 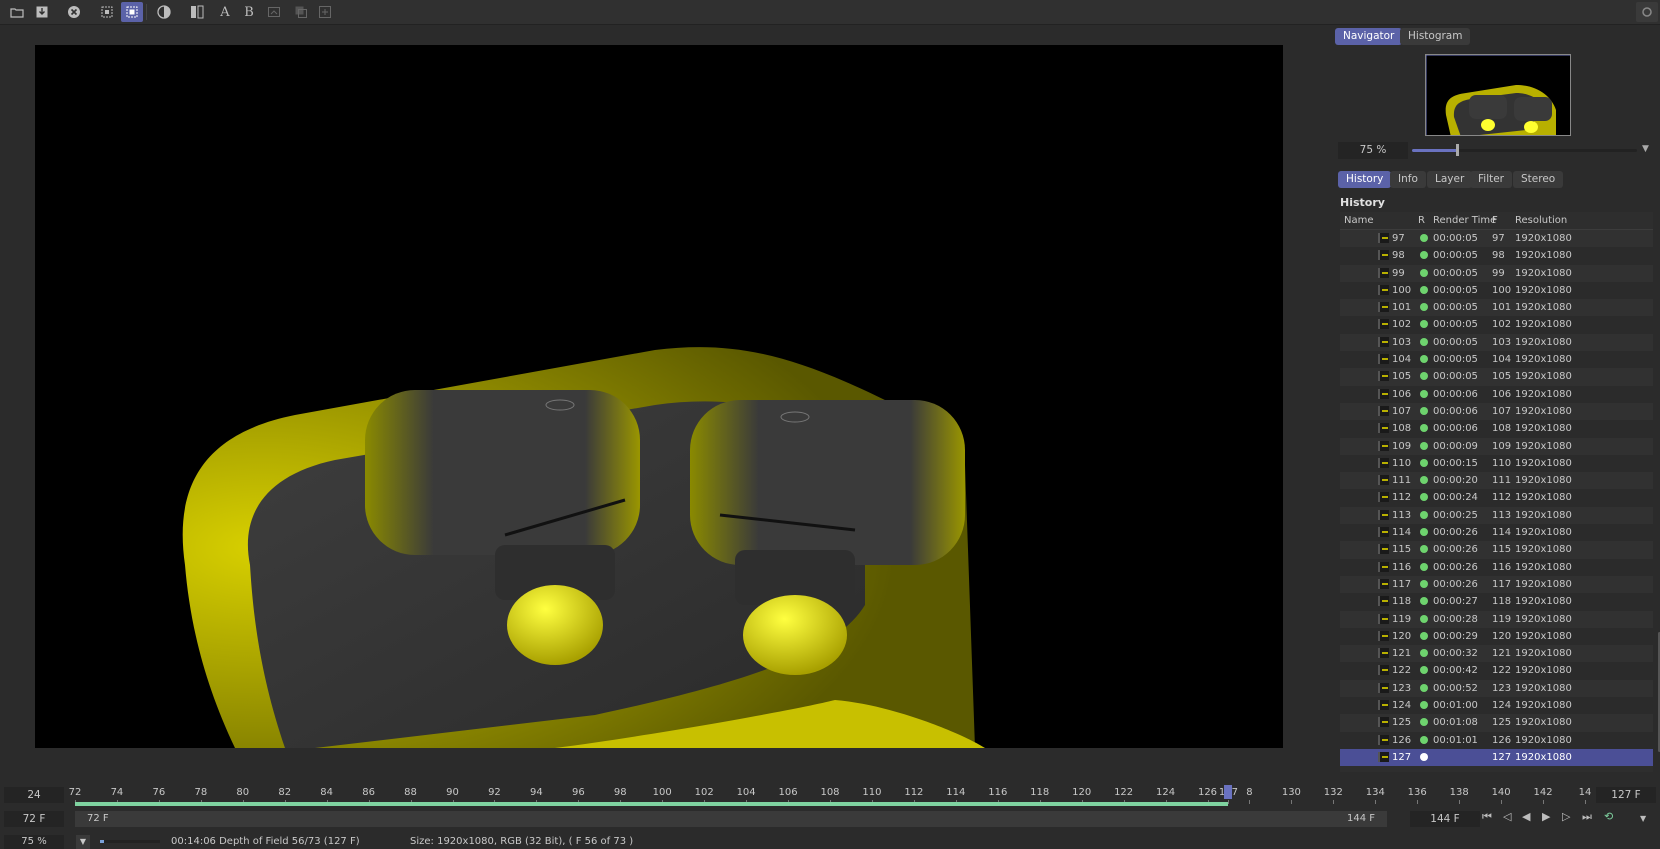 What do you see at coordinates (1373, 150) in the screenshot?
I see `navigator-zoom-field: 75 %` at bounding box center [1373, 150].